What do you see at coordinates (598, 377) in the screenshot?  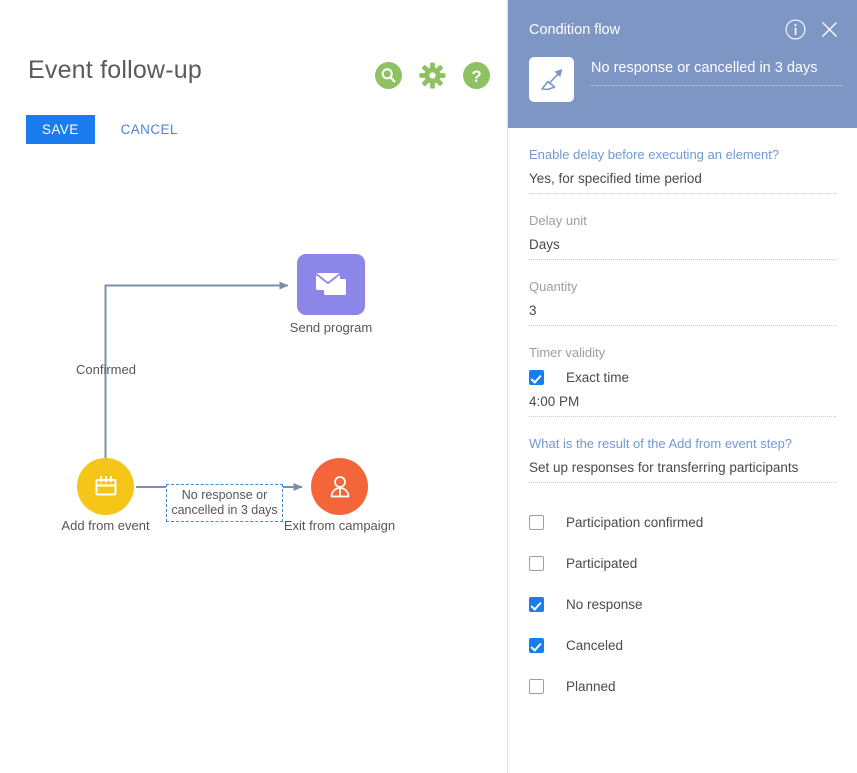 I see `checkbox-label: Exact time` at bounding box center [598, 377].